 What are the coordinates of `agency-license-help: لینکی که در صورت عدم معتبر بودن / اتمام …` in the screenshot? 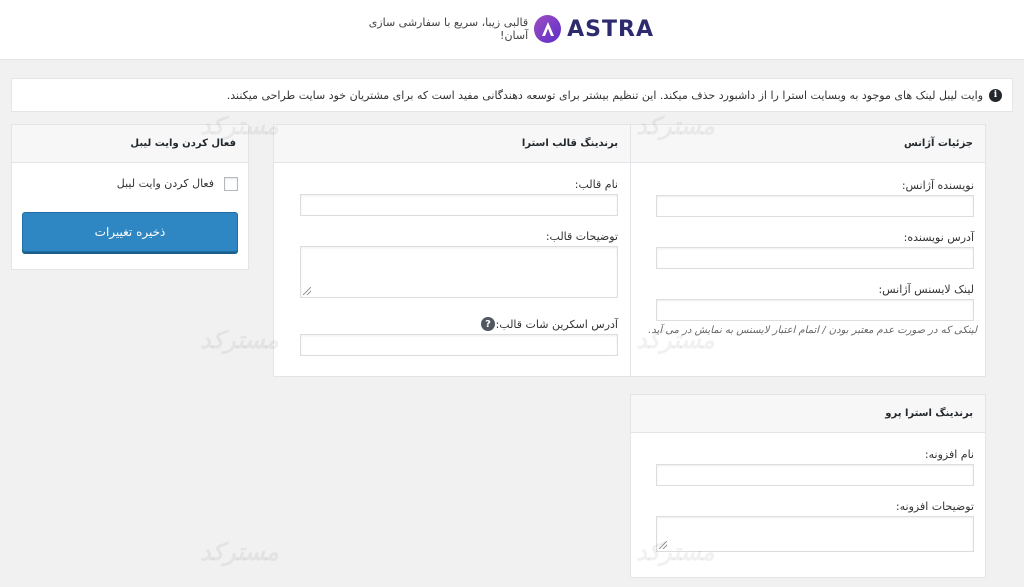 It's located at (812, 330).